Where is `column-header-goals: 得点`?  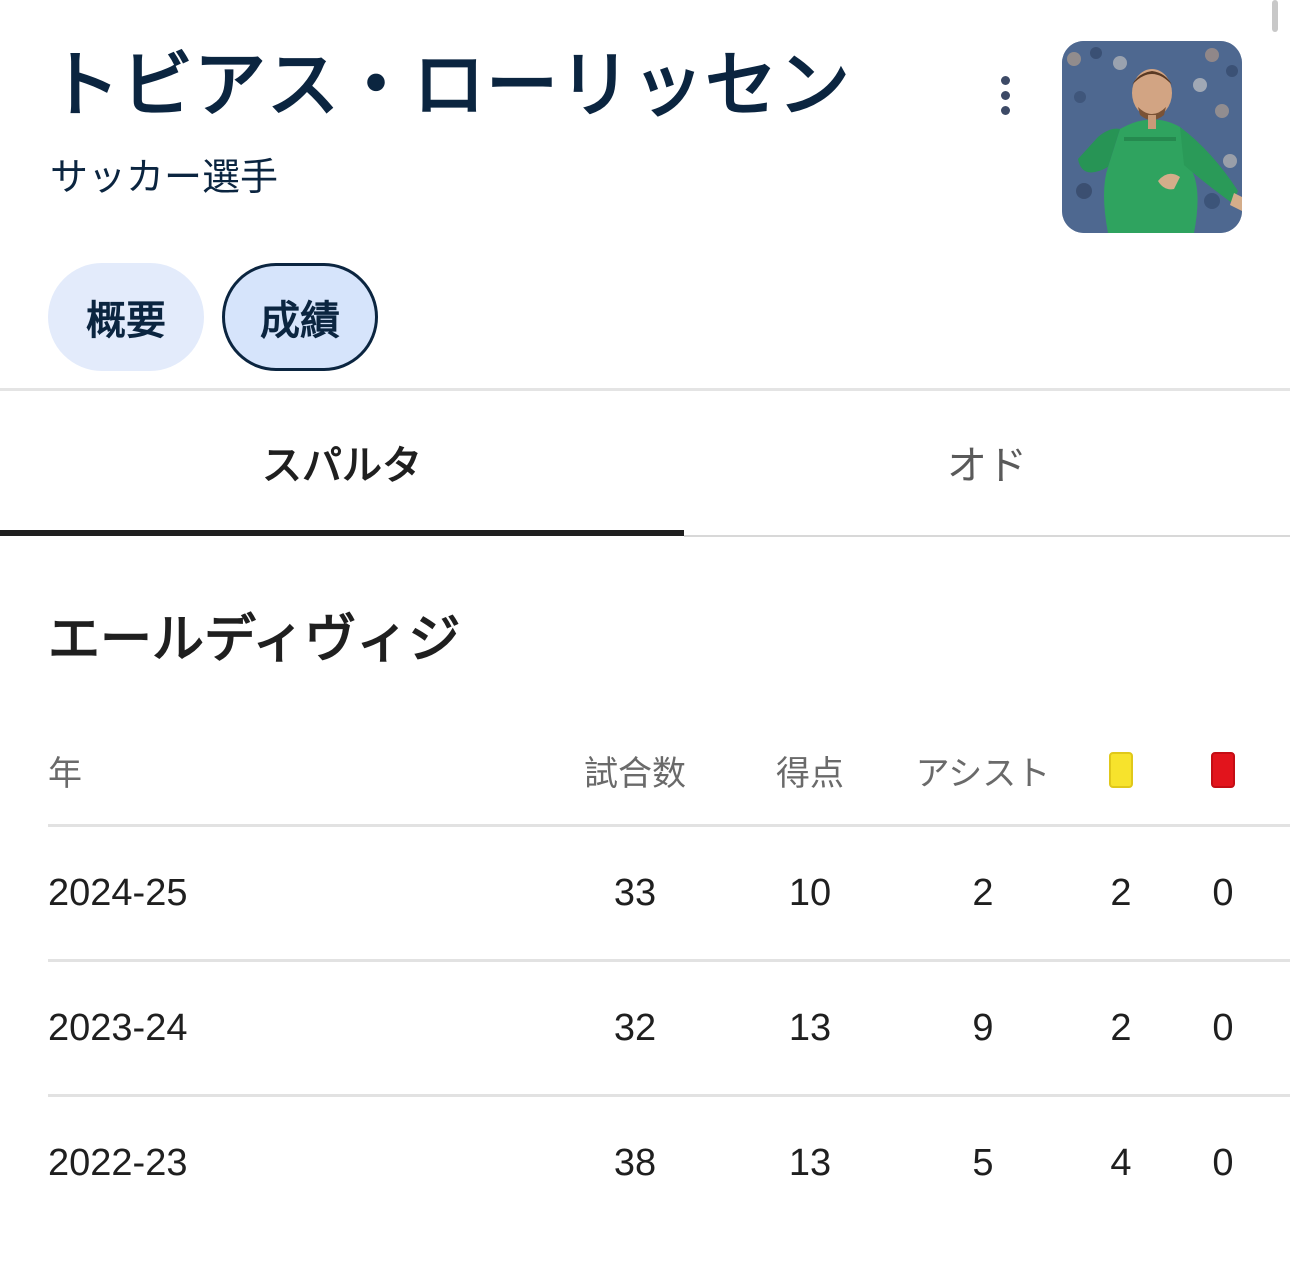 column-header-goals: 得点 is located at coordinates (810, 773).